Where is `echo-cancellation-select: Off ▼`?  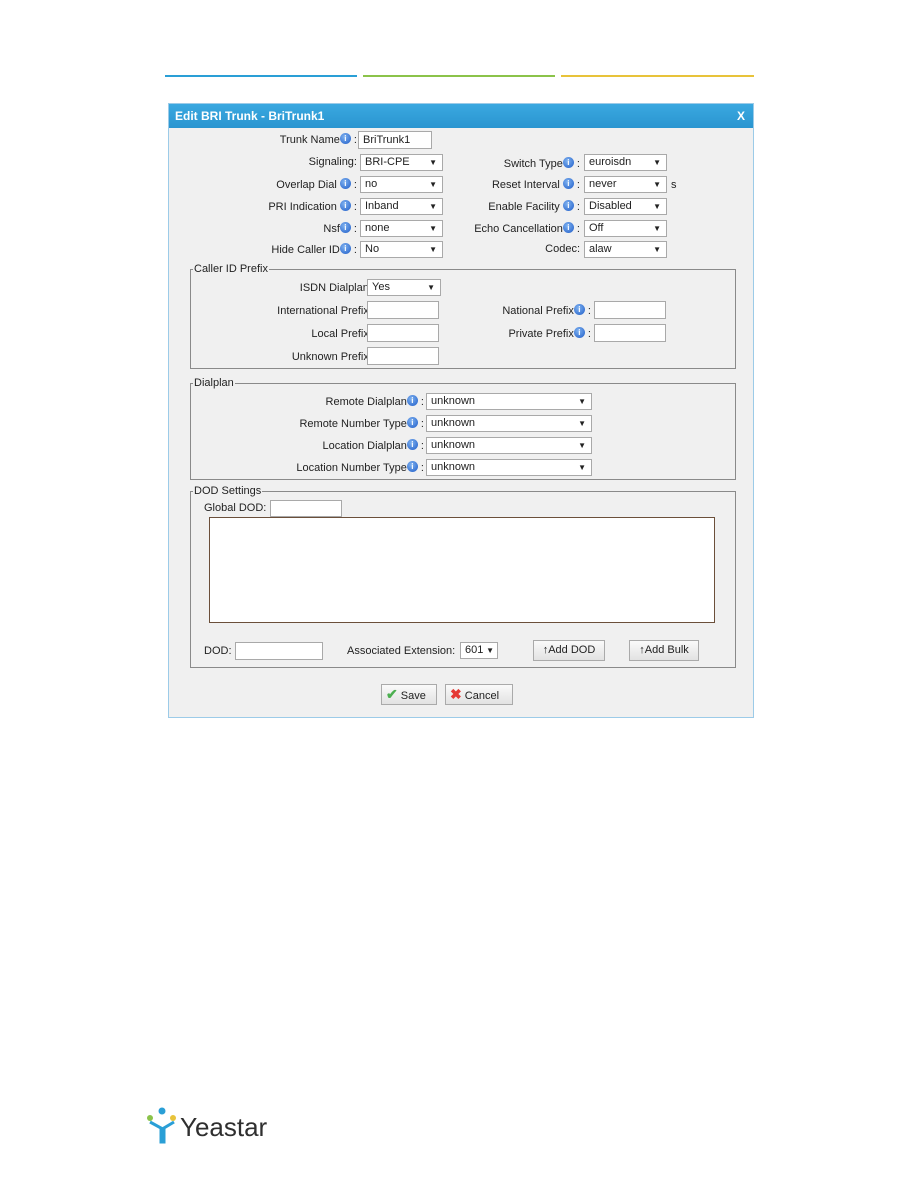 echo-cancellation-select: Off ▼ is located at coordinates (625, 228).